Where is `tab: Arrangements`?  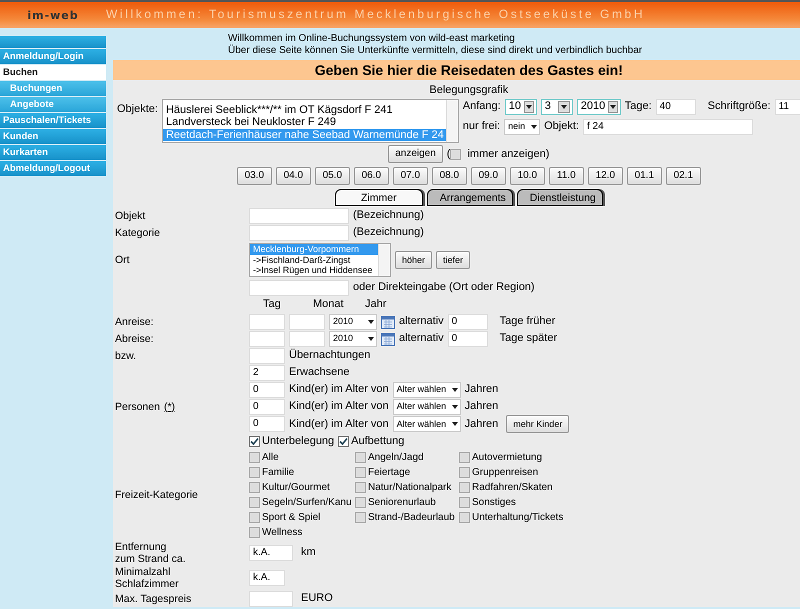 tab: Arrangements is located at coordinates (469, 197).